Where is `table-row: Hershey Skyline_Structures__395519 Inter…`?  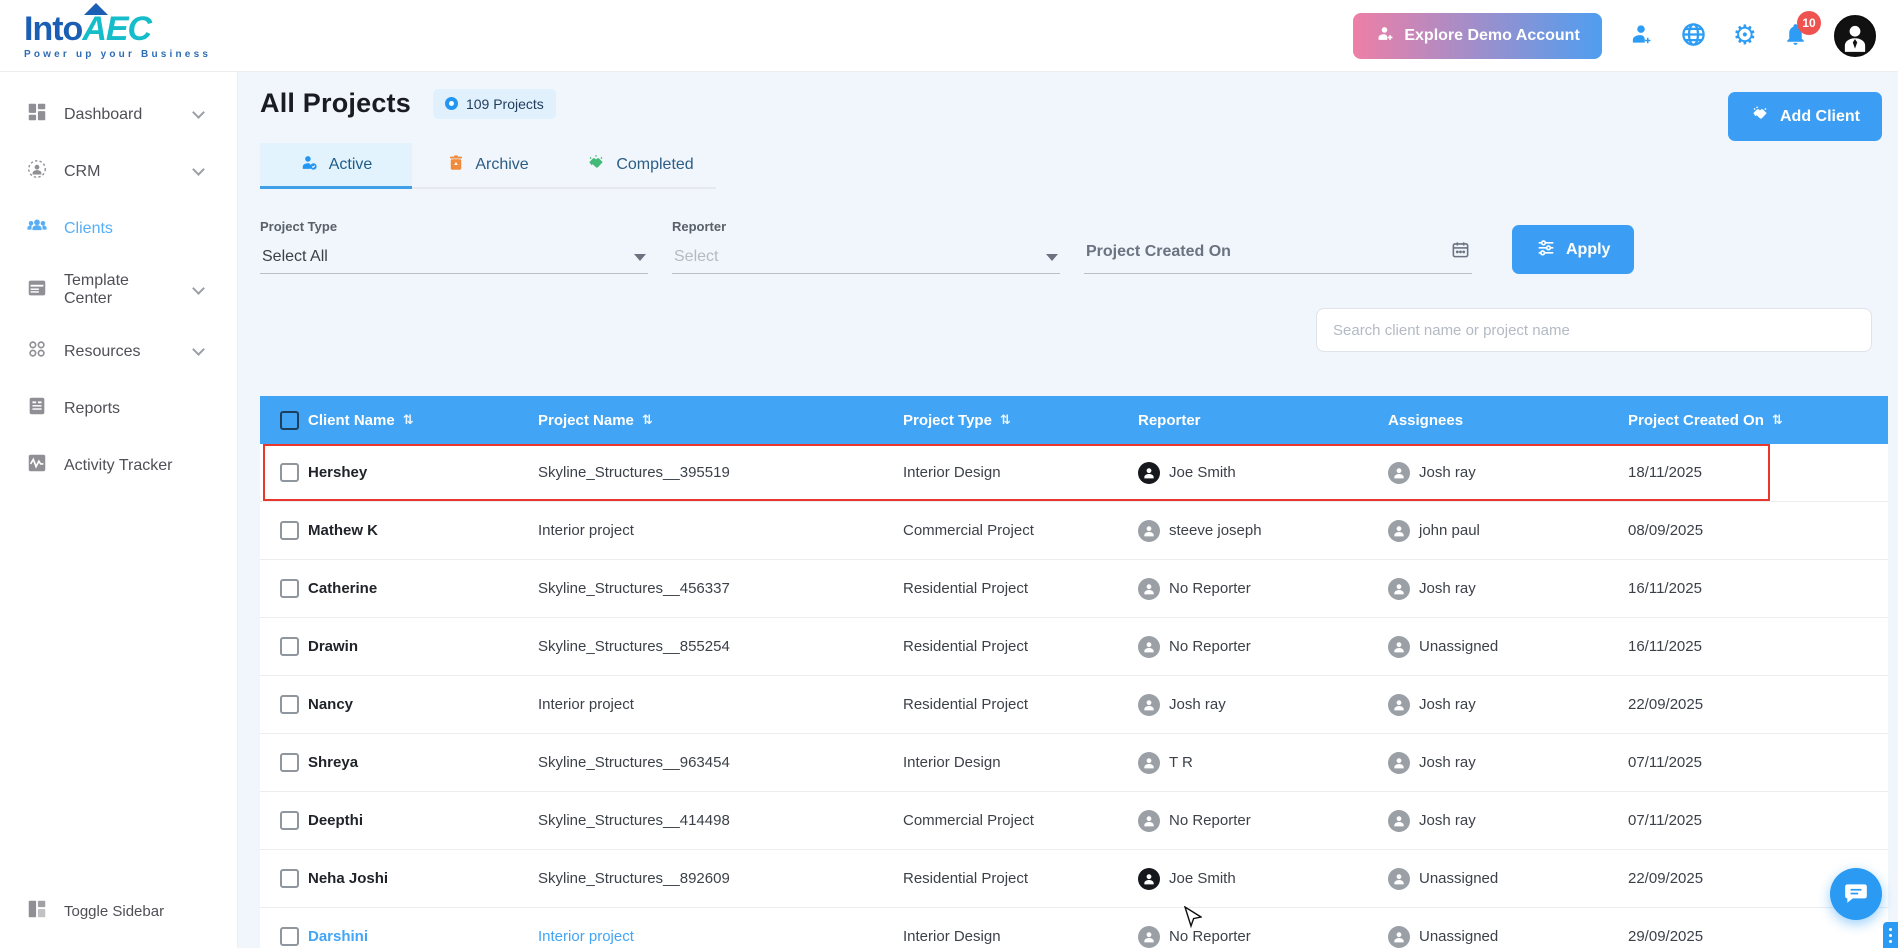
table-row: Hershey Skyline_Structures__395519 Inter… is located at coordinates (1074, 473).